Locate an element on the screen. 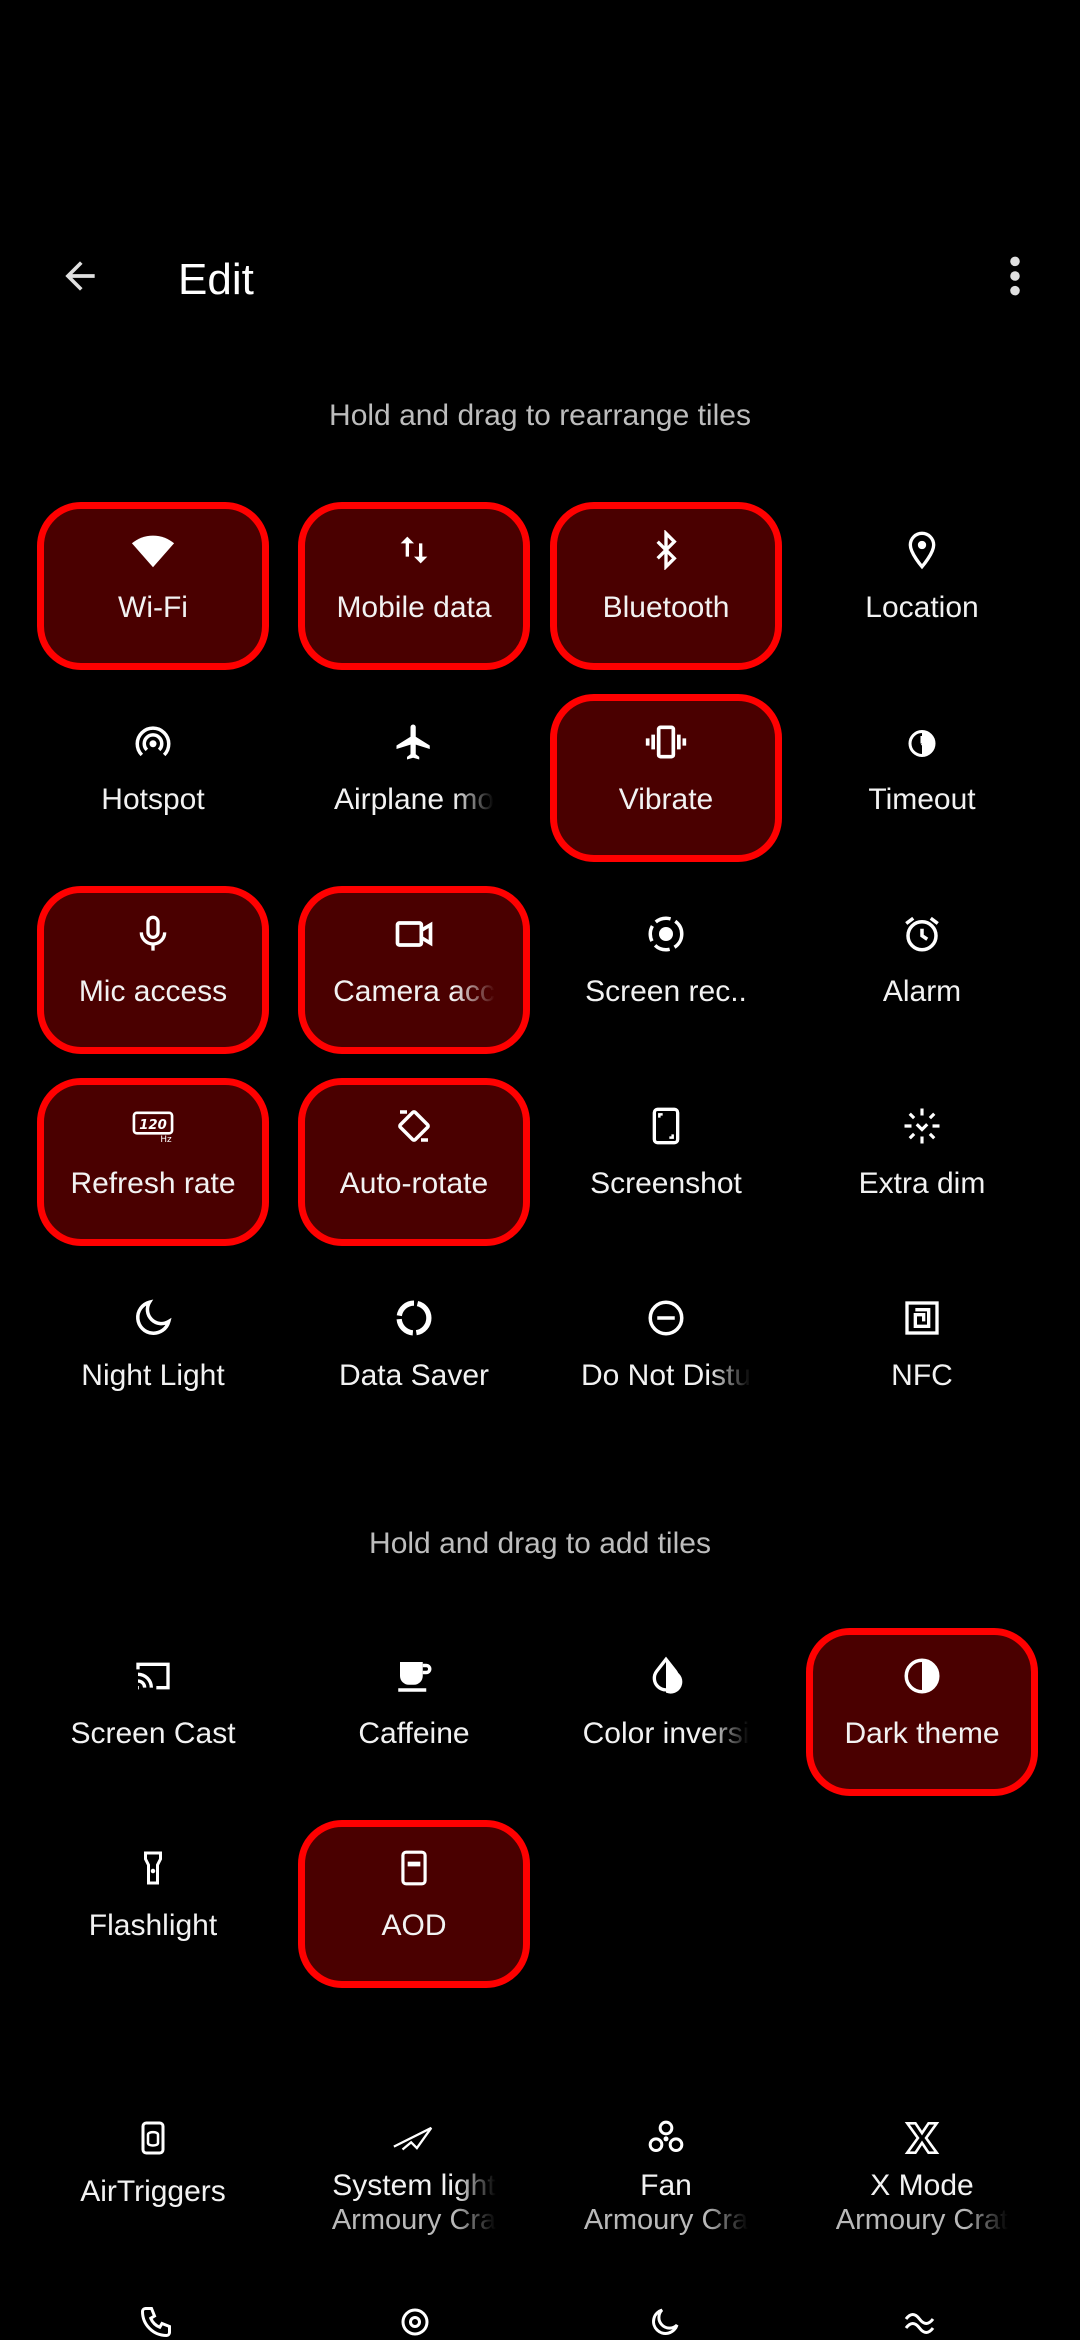 This screenshot has width=1080, height=2340. auto-rotate-icon is located at coordinates (414, 1126).